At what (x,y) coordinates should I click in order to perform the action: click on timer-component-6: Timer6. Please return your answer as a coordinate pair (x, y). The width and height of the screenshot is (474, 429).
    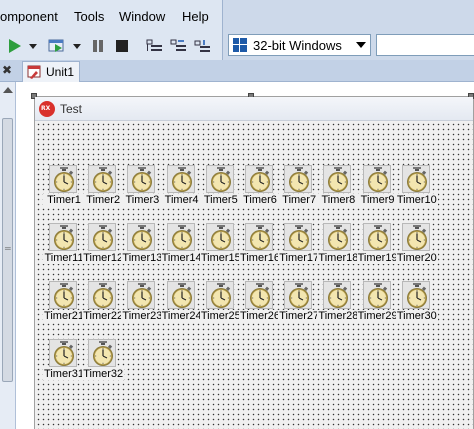
    Looking at the image, I should click on (260, 188).